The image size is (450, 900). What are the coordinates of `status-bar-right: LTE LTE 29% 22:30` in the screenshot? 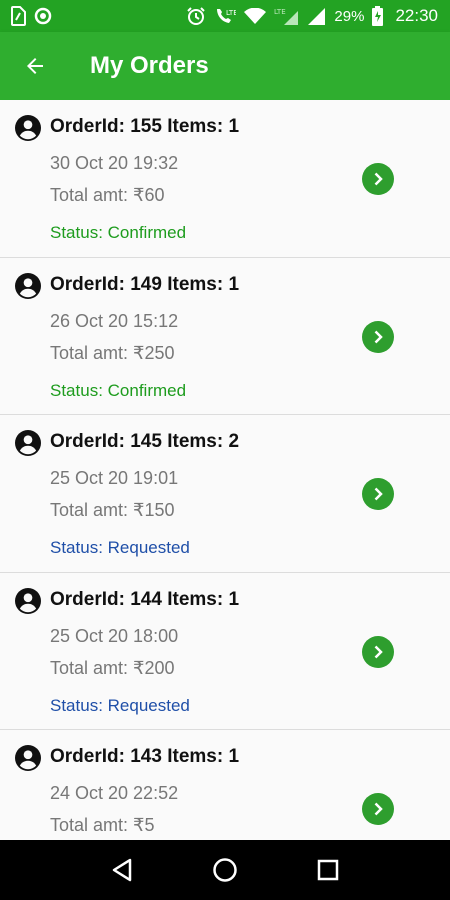 It's located at (312, 16).